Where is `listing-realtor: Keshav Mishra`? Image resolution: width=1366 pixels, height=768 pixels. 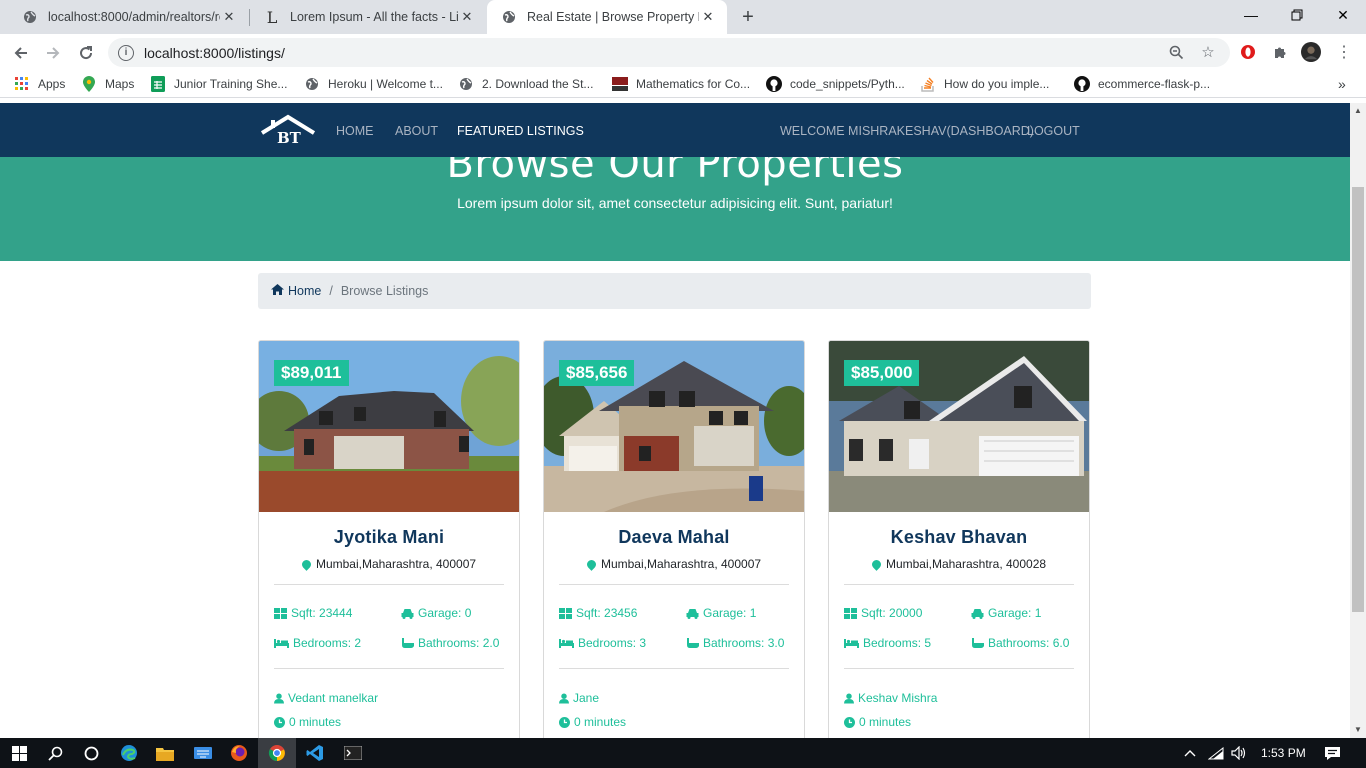
listing-realtor: Keshav Mishra is located at coordinates (890, 698).